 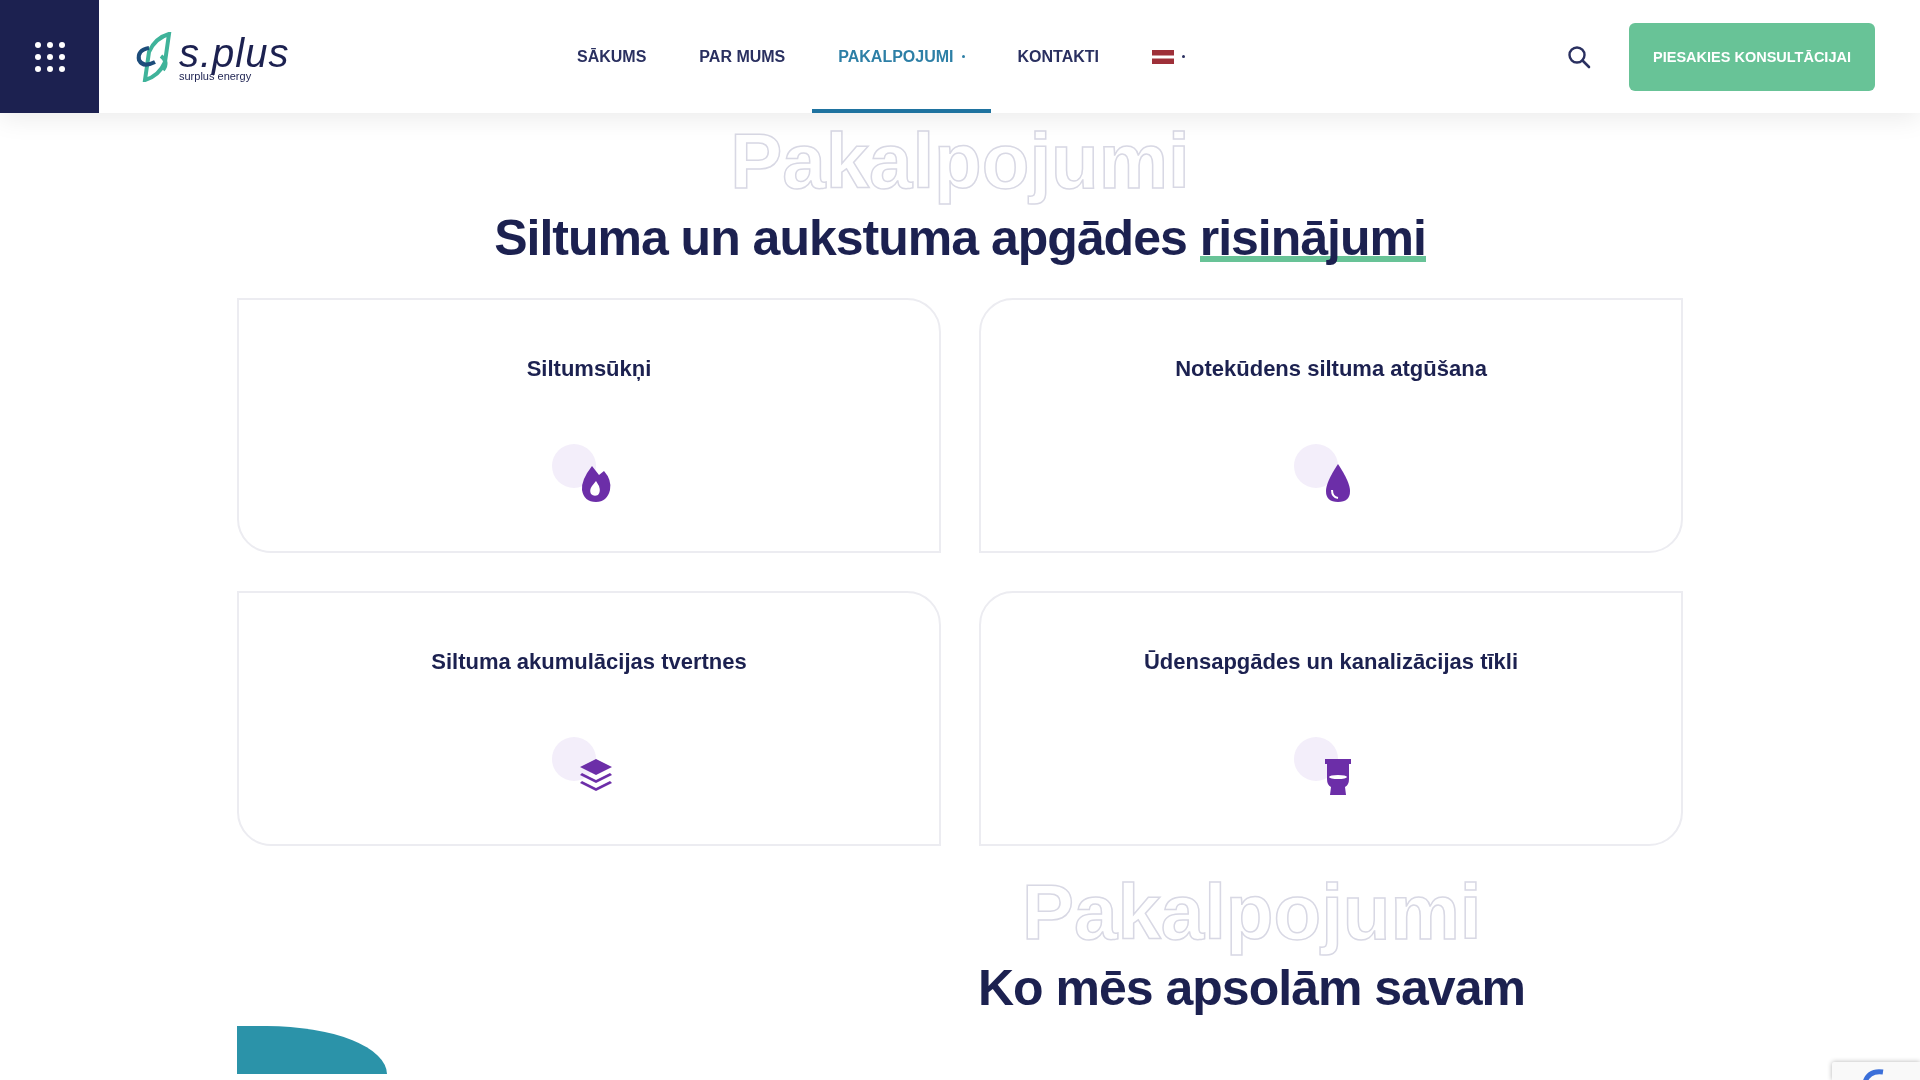 What do you see at coordinates (589, 661) in the screenshot?
I see `card-title: Siltuma akumulācijas tvertnes` at bounding box center [589, 661].